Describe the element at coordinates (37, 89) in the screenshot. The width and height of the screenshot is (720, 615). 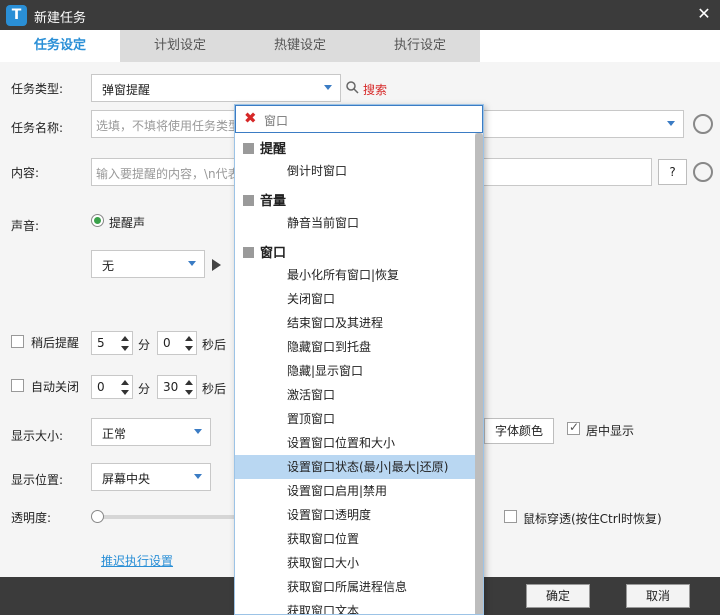
I see `task-type-label: 任务类型:` at that location.